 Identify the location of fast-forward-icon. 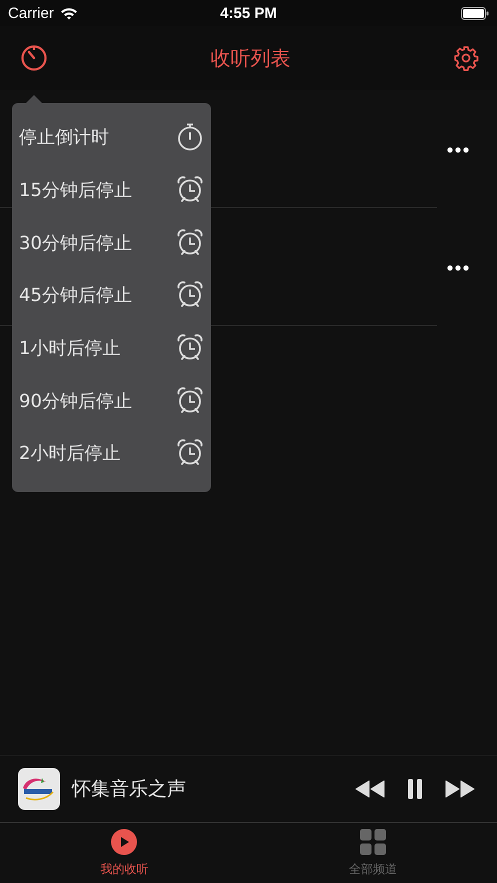
(460, 789).